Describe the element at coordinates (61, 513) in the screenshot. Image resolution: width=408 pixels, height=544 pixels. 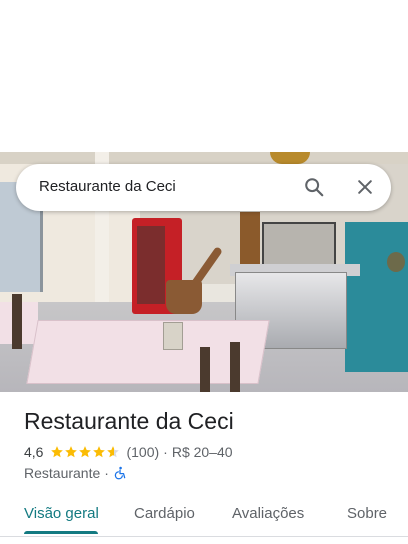
I see `tab-overview: Visão geral` at that location.